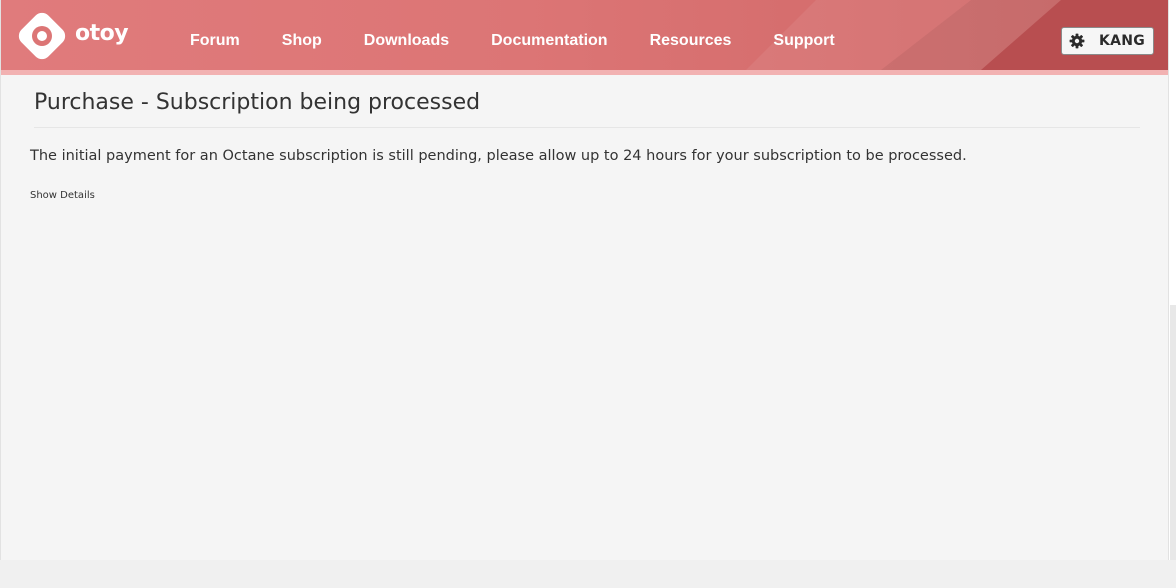 This screenshot has width=1176, height=588. Describe the element at coordinates (1173, 432) in the screenshot. I see `scrollbar-thumb` at that location.